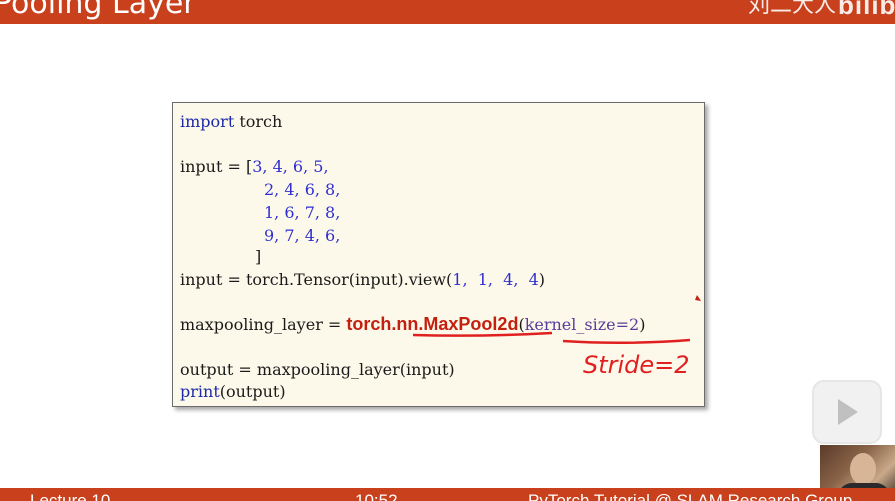  What do you see at coordinates (482, 334) in the screenshot?
I see `underline-maxpool` at bounding box center [482, 334].